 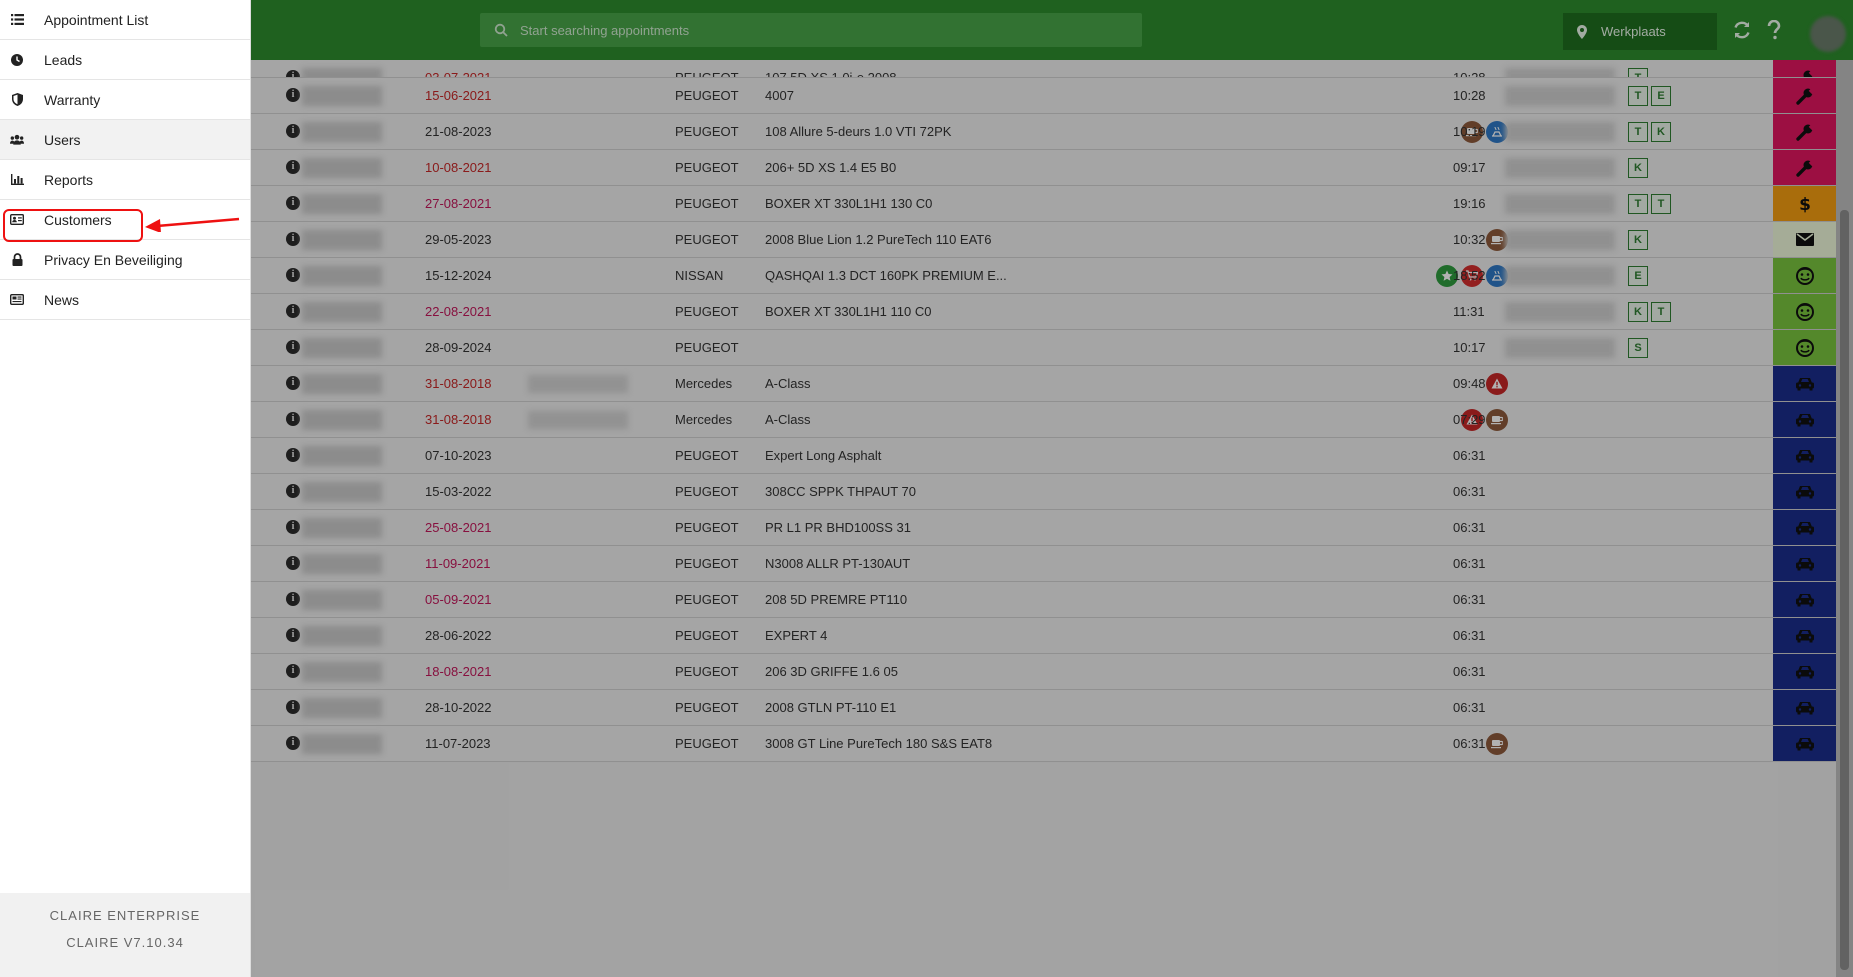 I want to click on edition-label: CLAIRE ENTERPRISE, so click(x=125, y=915).